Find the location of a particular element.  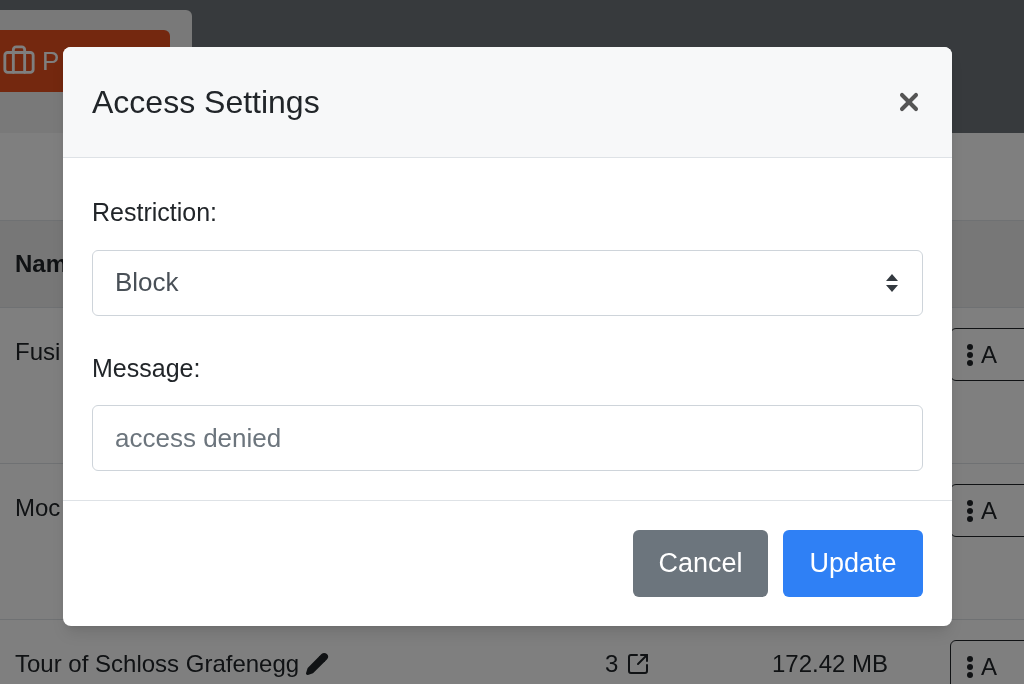

dialog-title: Access Settings is located at coordinates (206, 102).